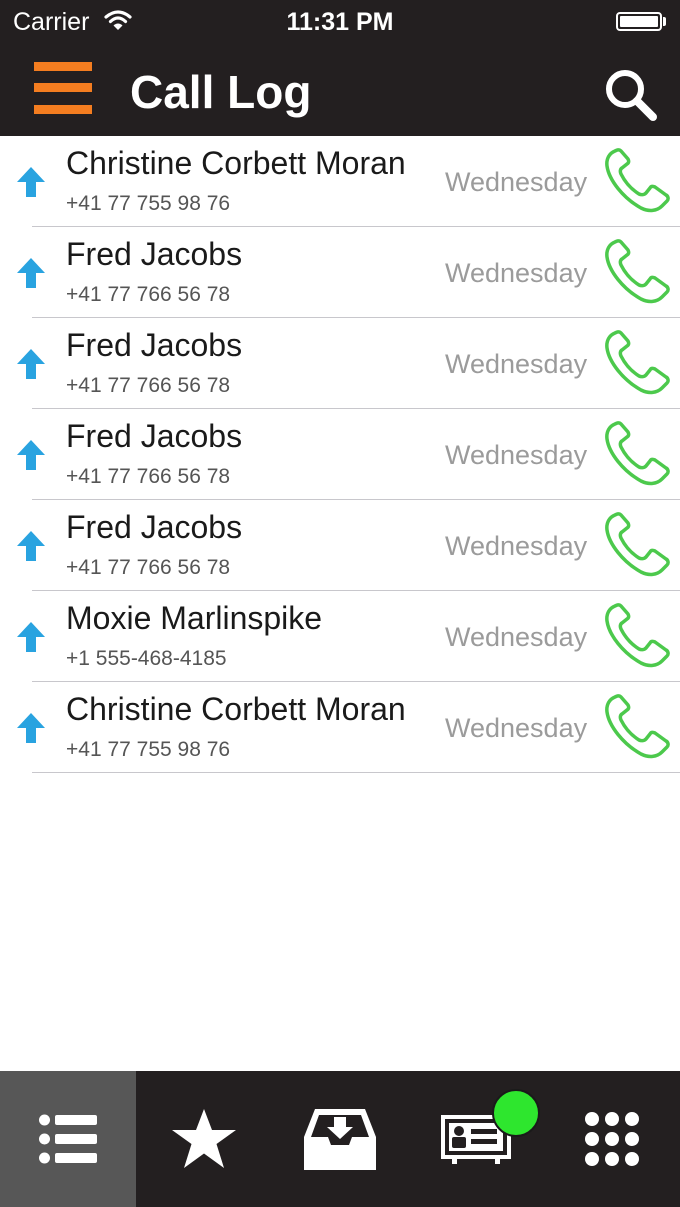 This screenshot has height=1207, width=680. Describe the element at coordinates (194, 618) in the screenshot. I see `contact-name: Moxie Marlinspike` at that location.